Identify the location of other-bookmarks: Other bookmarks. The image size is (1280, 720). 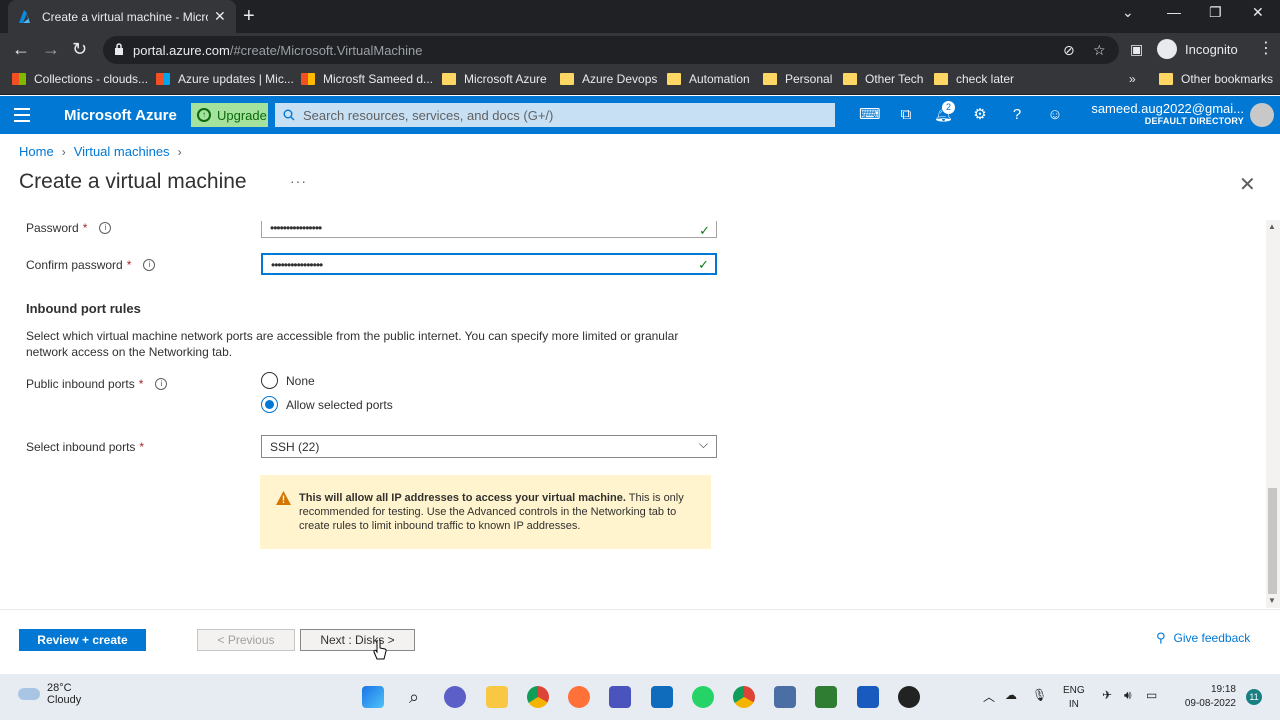
(1216, 79).